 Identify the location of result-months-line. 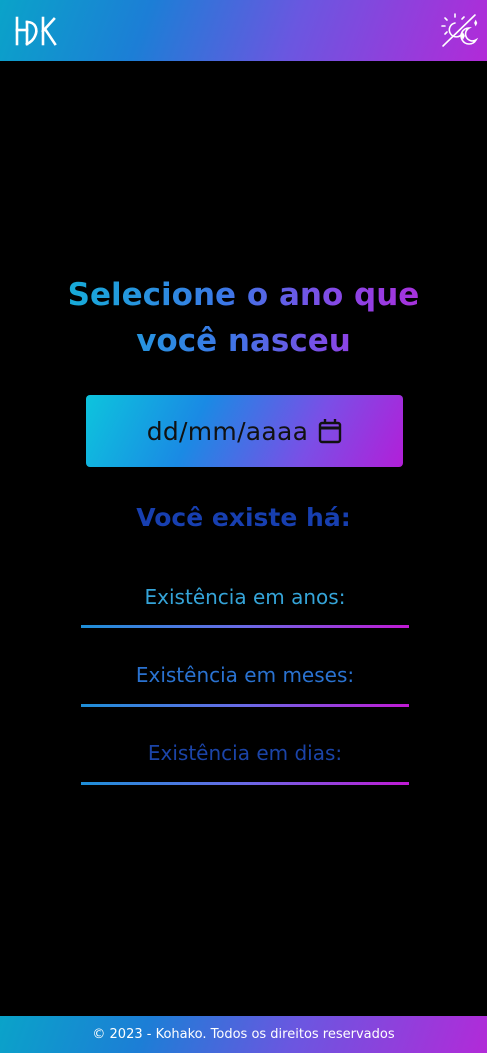
(245, 705).